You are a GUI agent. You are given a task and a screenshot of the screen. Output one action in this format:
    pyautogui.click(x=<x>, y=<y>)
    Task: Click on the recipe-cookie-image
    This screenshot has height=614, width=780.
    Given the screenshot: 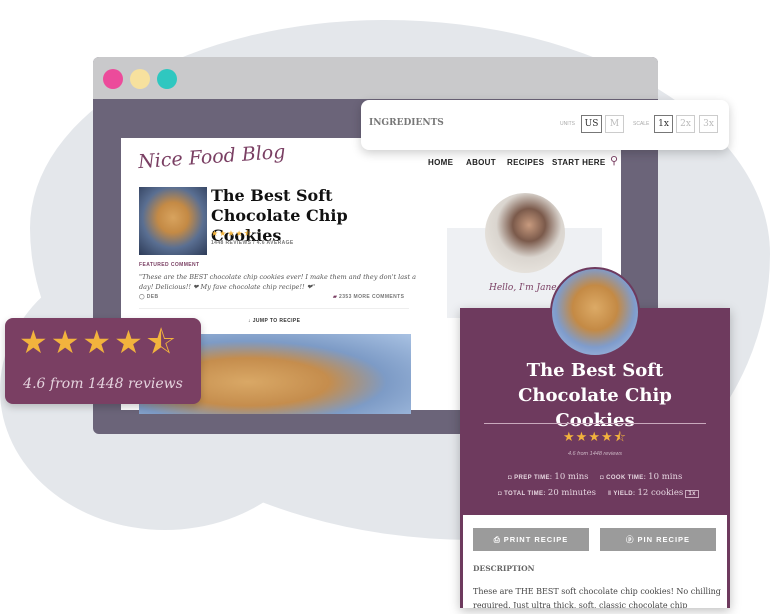 What is the action you would take?
    pyautogui.click(x=595, y=312)
    